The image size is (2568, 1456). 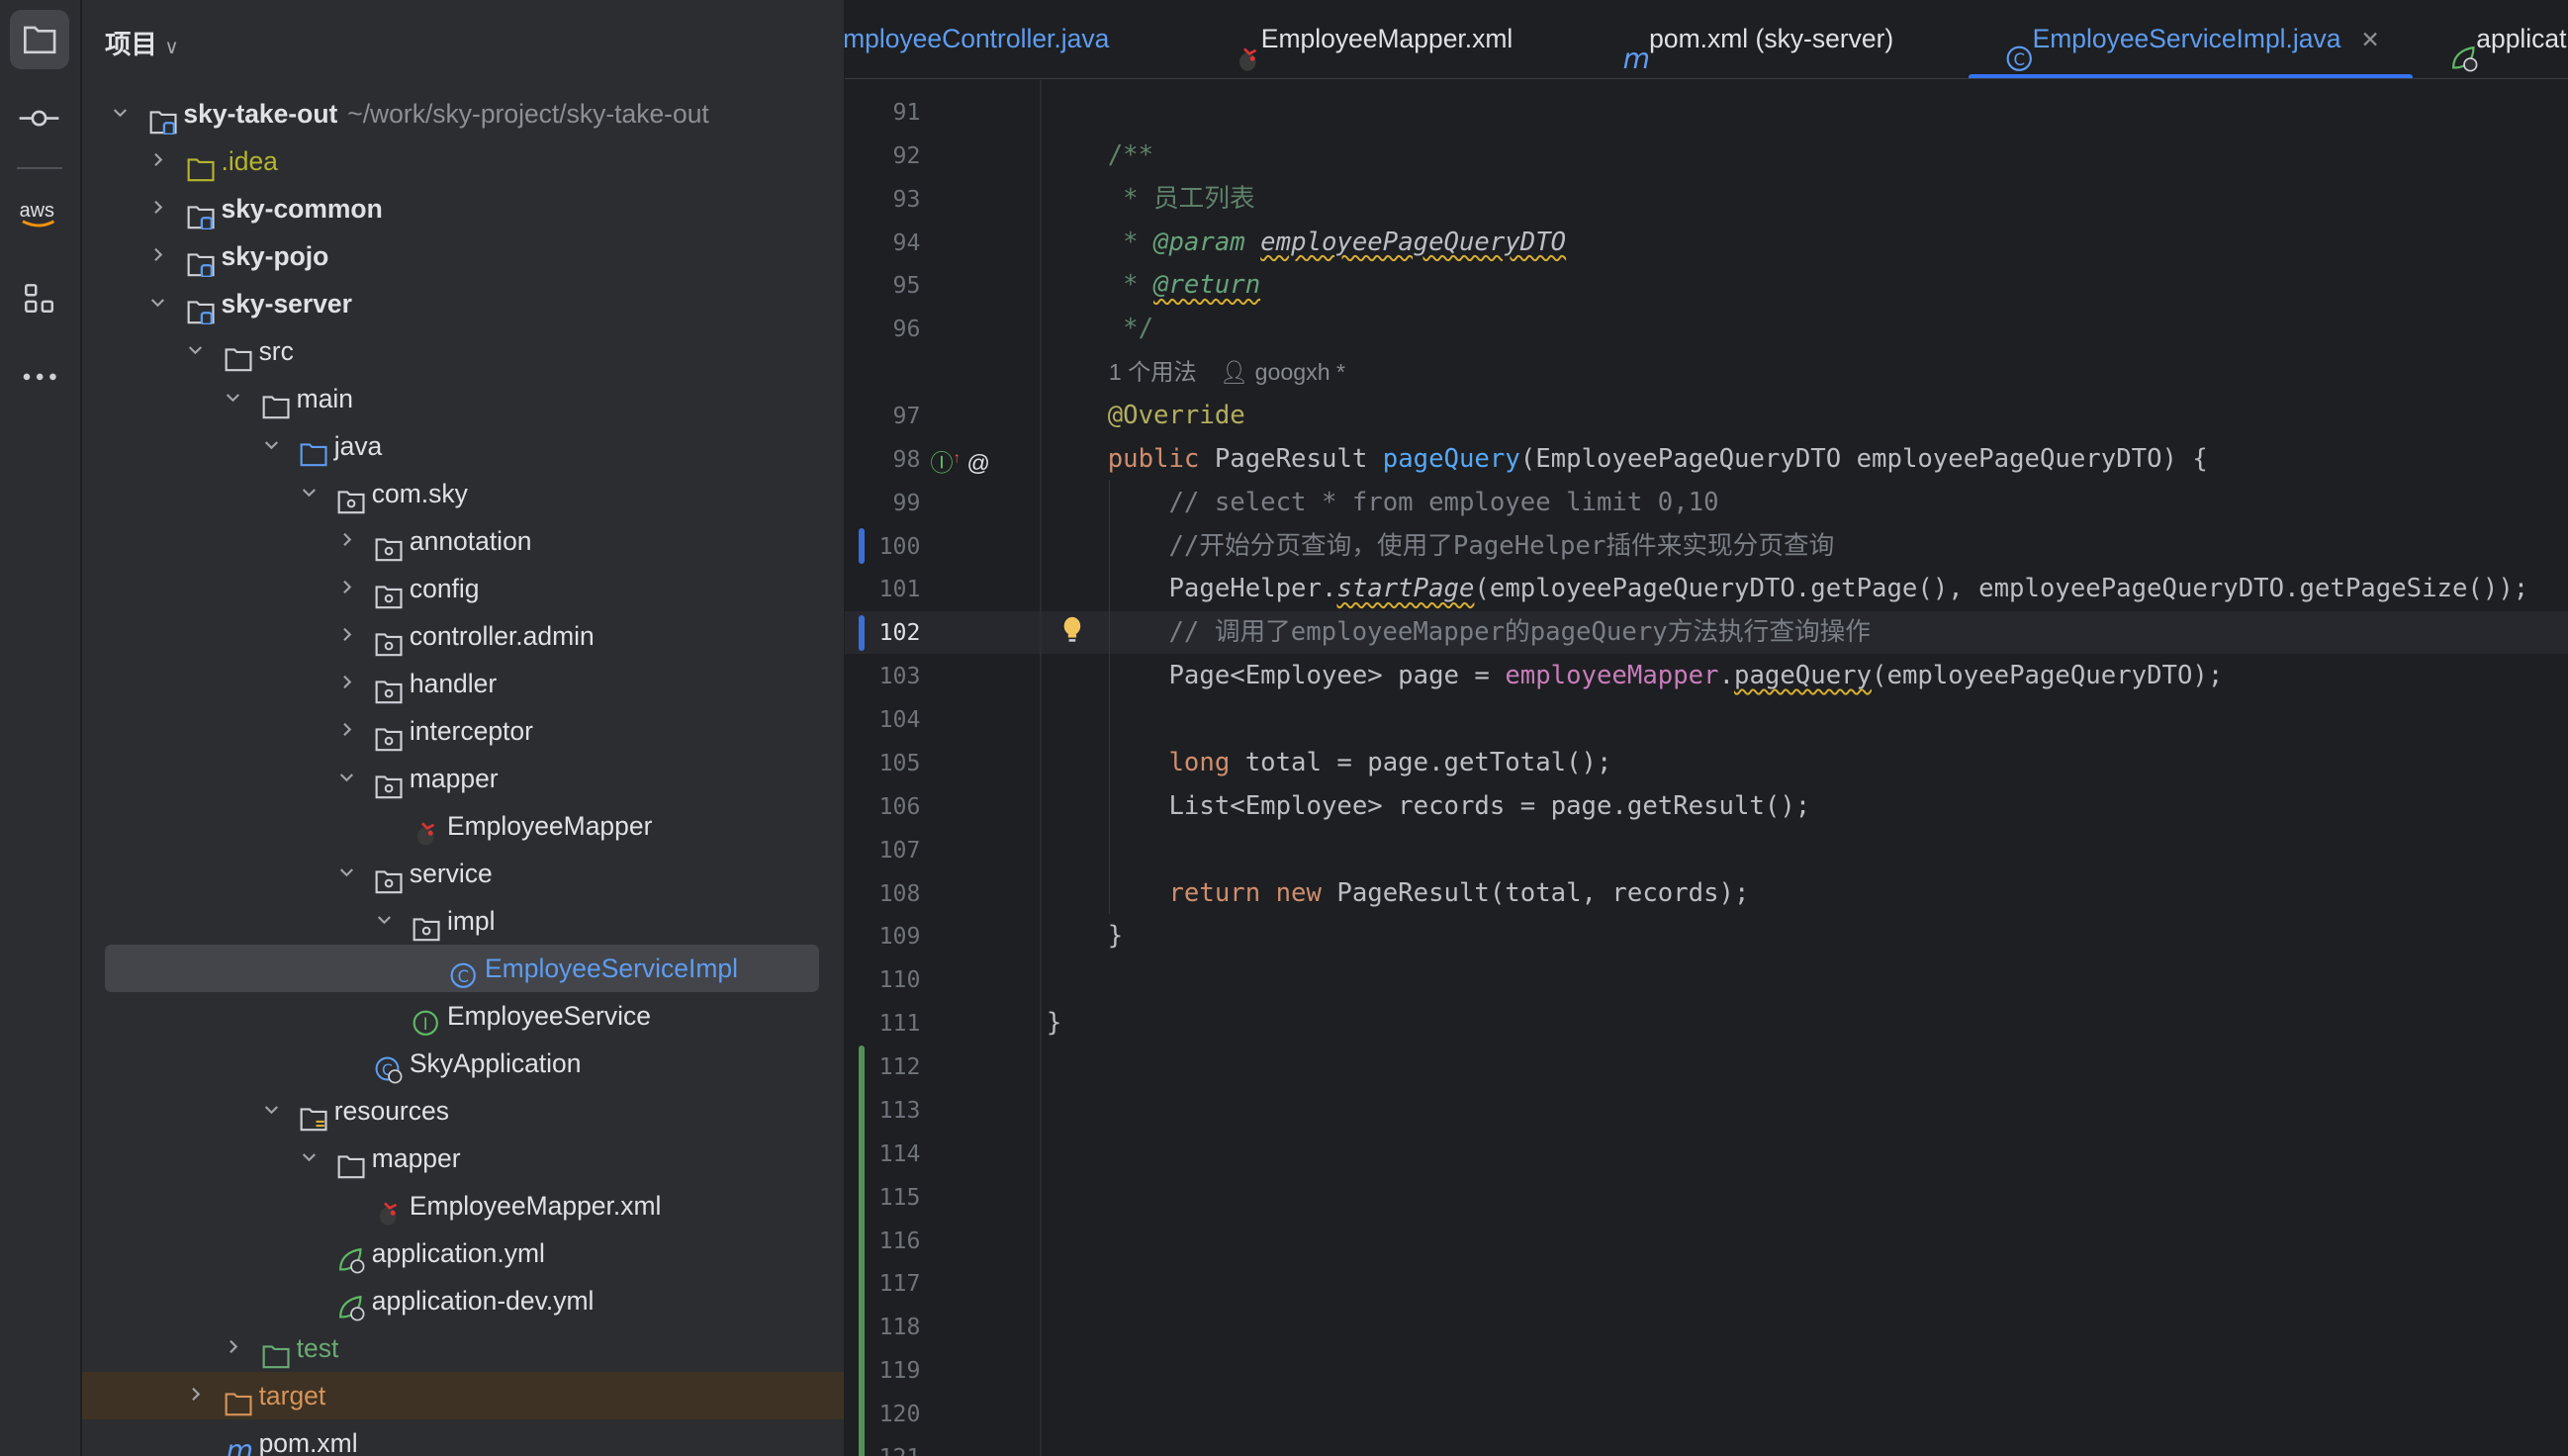 What do you see at coordinates (451, 874) in the screenshot?
I see `tree-item-label: service` at bounding box center [451, 874].